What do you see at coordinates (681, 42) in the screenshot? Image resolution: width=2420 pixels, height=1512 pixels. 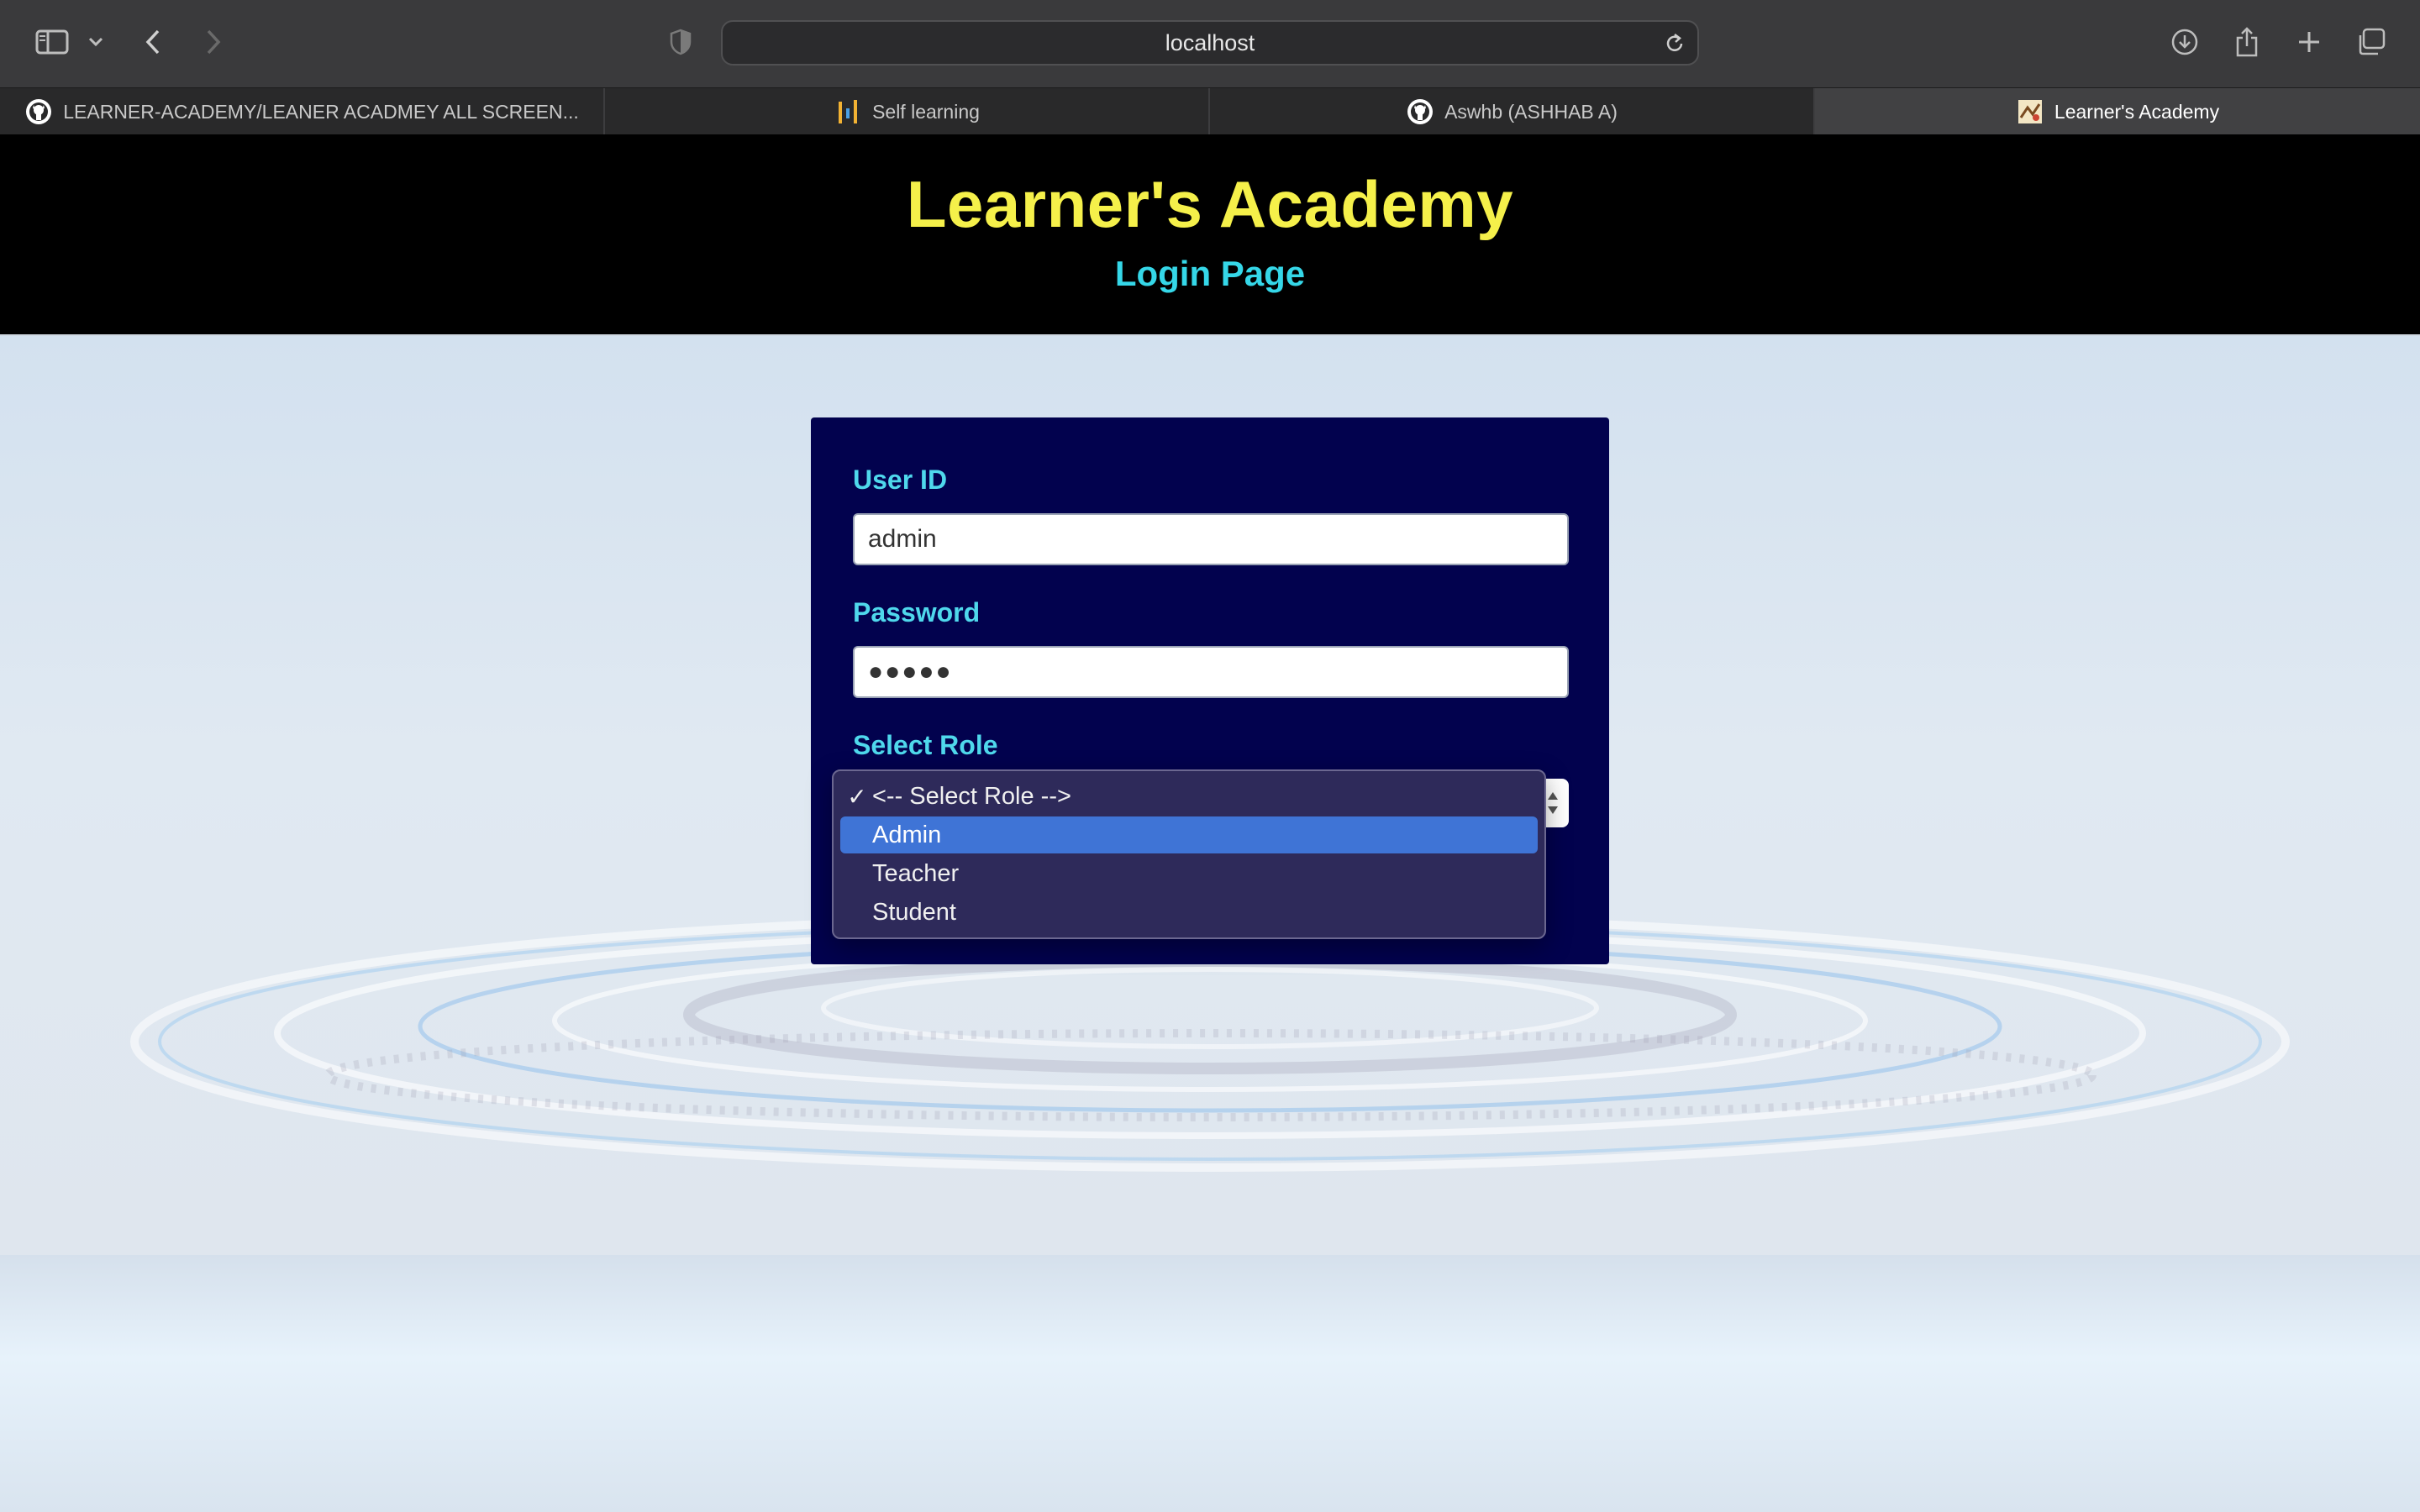 I see `privacy-shield-icon` at bounding box center [681, 42].